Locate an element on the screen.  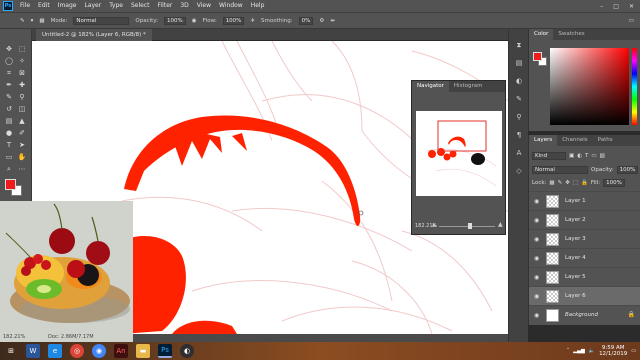
clock: 9:59 AM 12/1/2019 is located at coordinates (613, 351).